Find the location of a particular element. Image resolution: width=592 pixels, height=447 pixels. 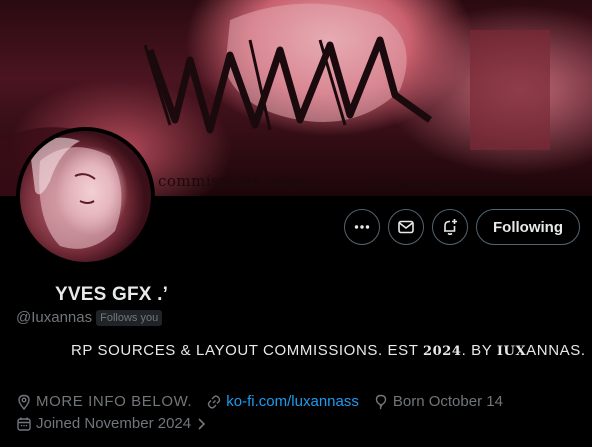

profile-meta-joined: Joined November 2024 is located at coordinates (111, 423).